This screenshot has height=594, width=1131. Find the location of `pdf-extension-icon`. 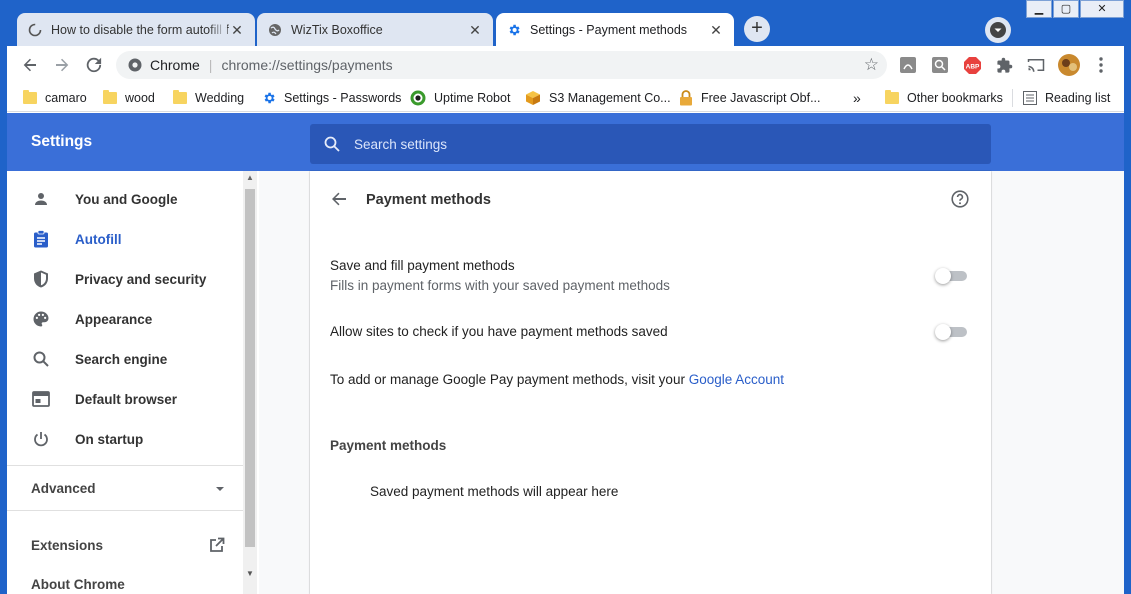

pdf-extension-icon is located at coordinates (908, 65).